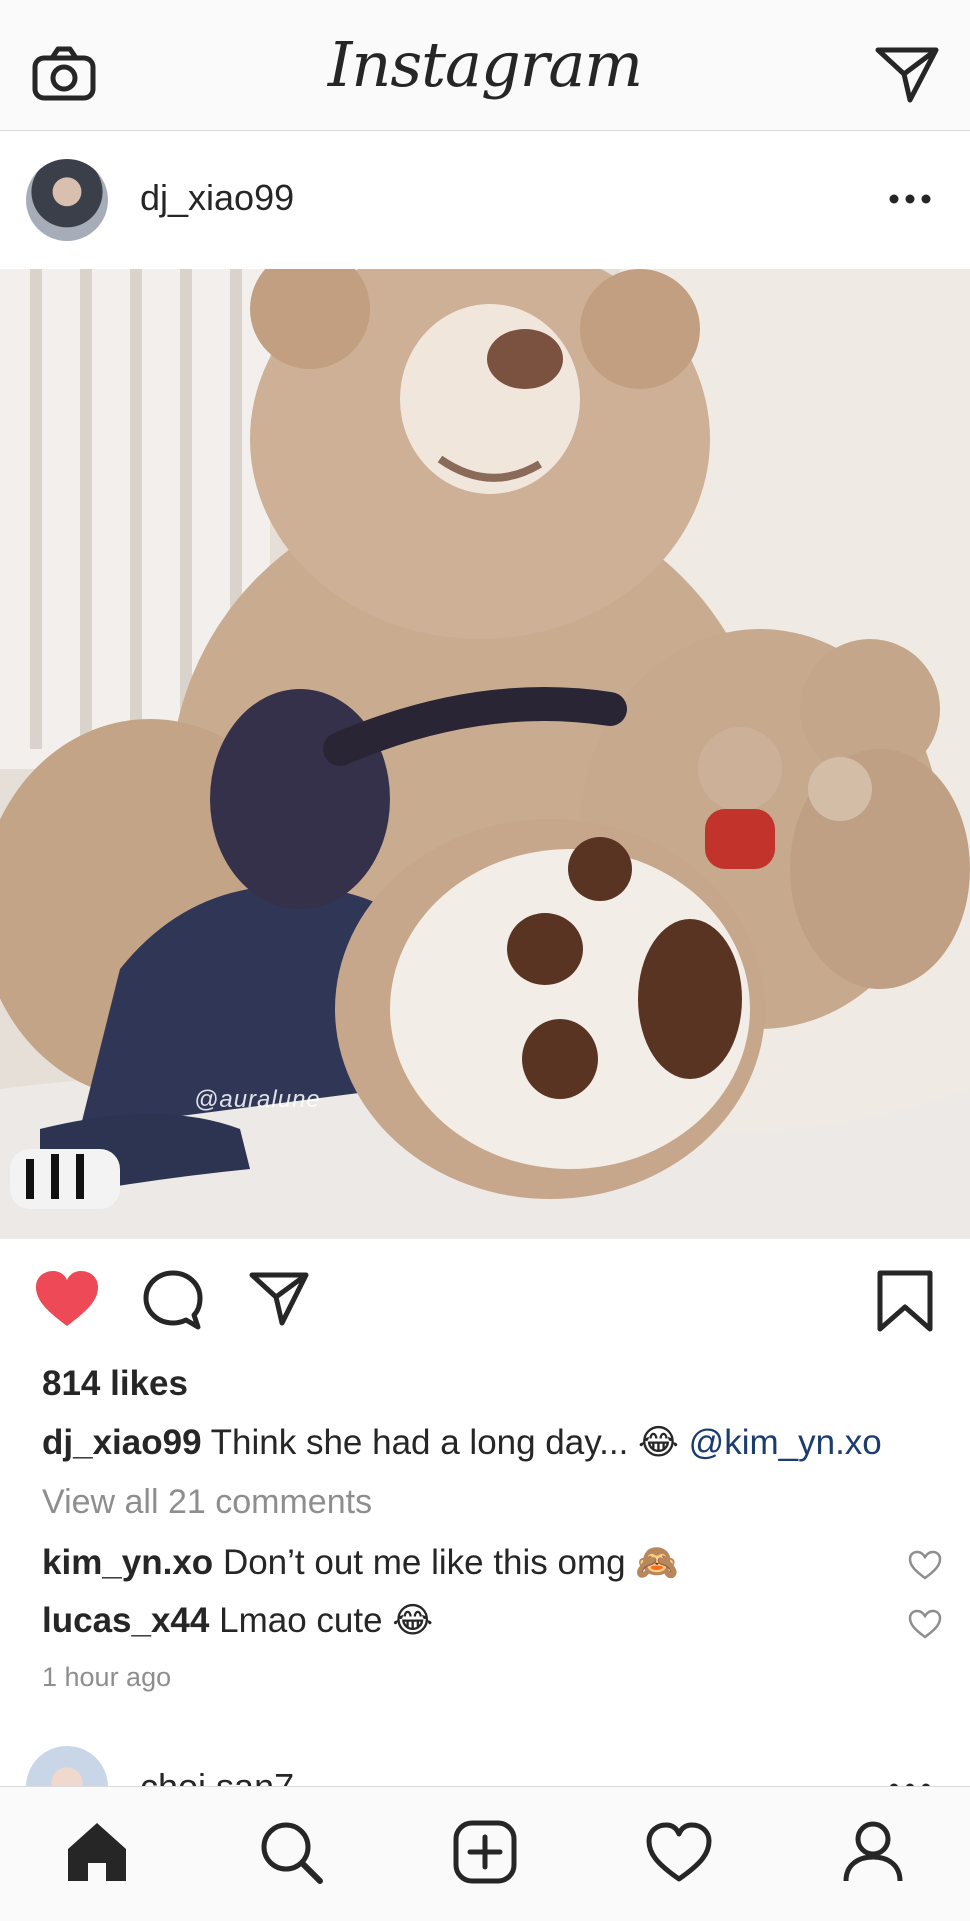 The height and width of the screenshot is (1921, 970). Describe the element at coordinates (485, 200) in the screenshot. I see `post-header: dj_xiao99` at that location.